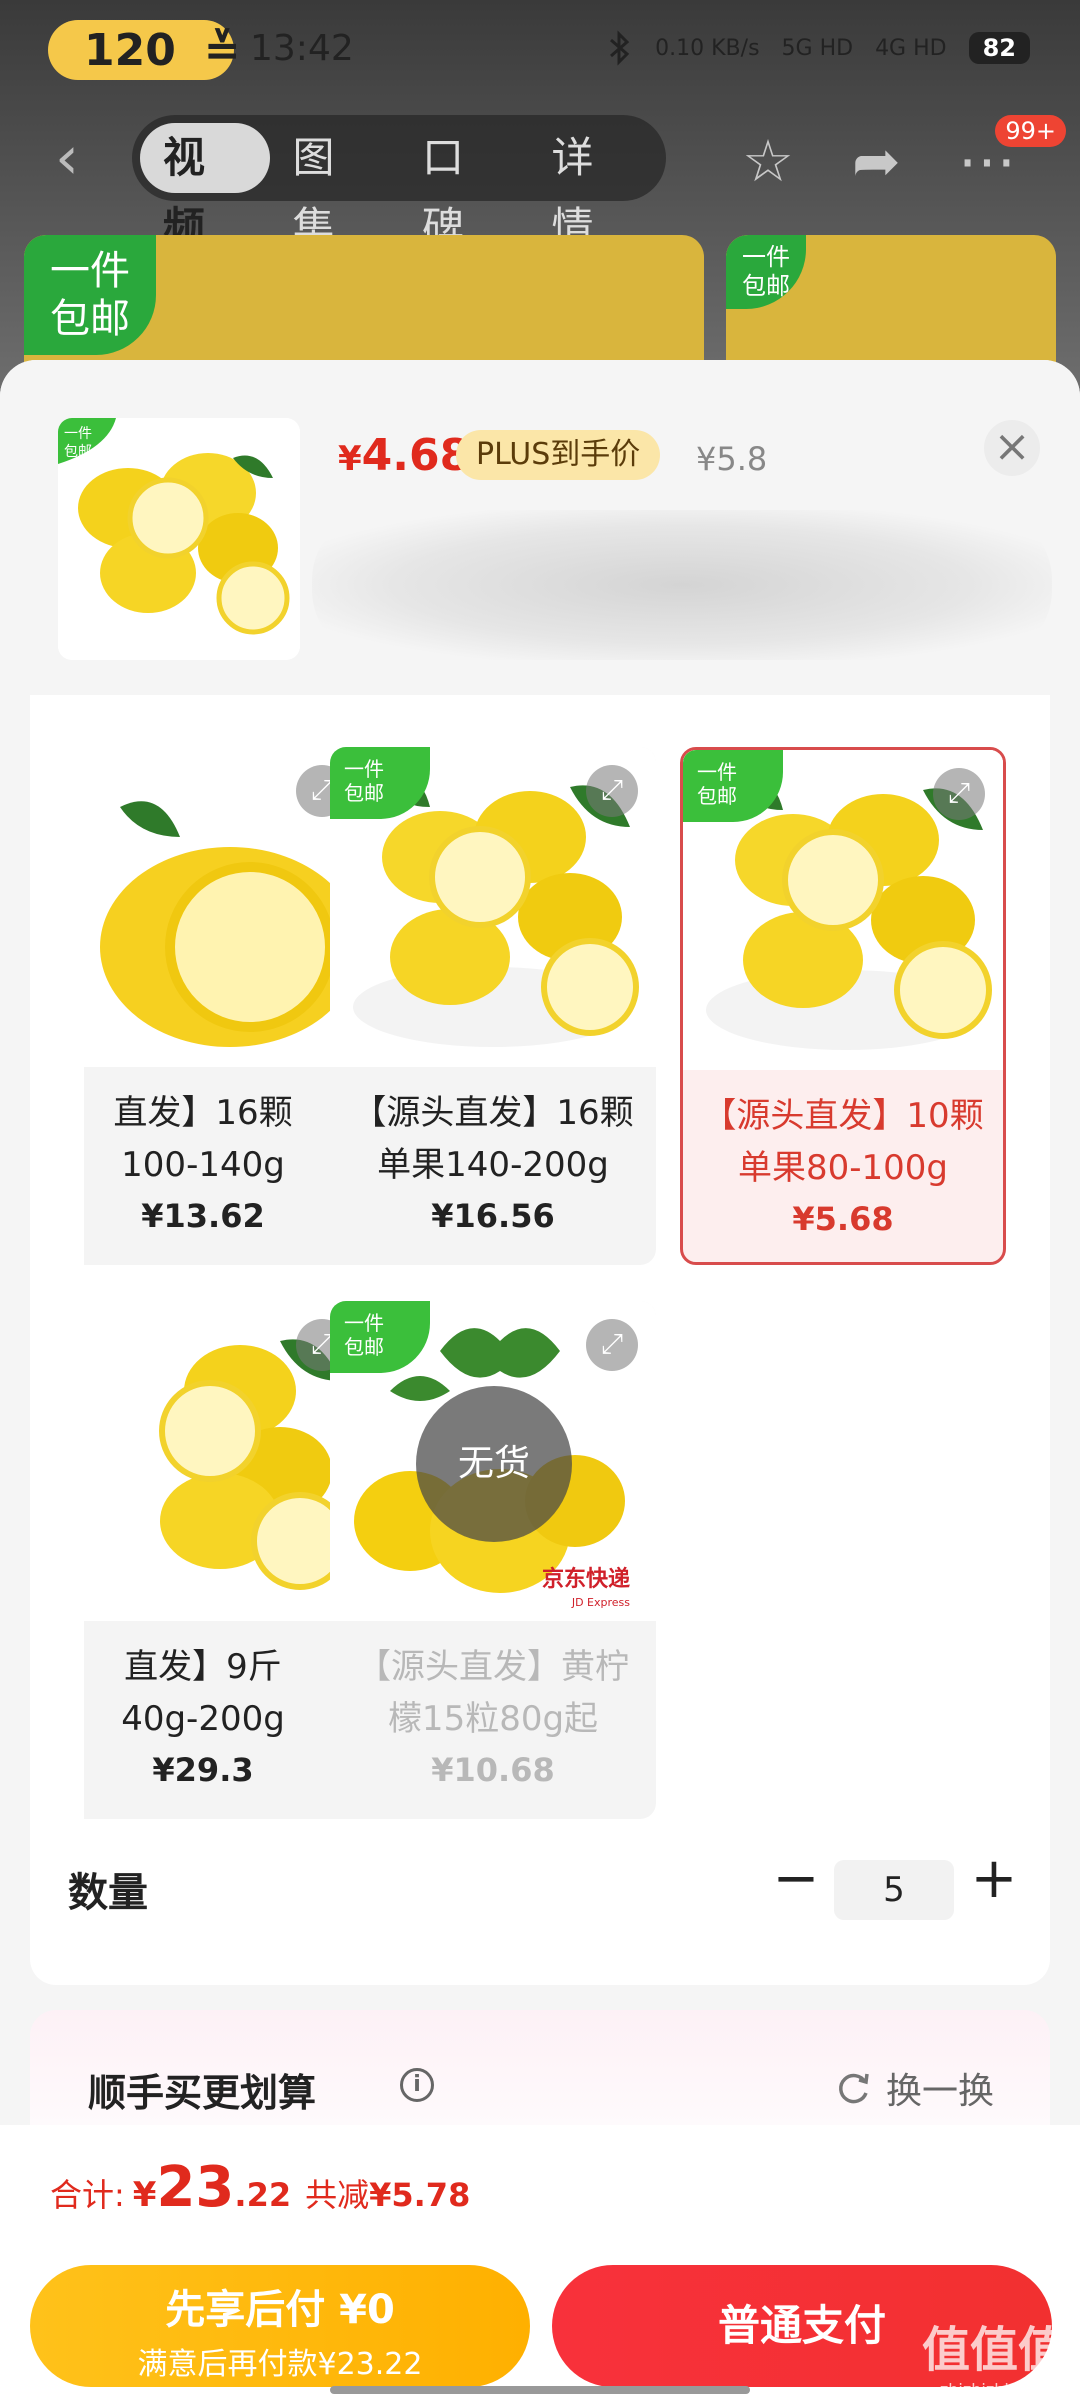 This screenshot has height=2400, width=1080. I want to click on watermark-url: zhizhizhi.com, so click(994, 2389).